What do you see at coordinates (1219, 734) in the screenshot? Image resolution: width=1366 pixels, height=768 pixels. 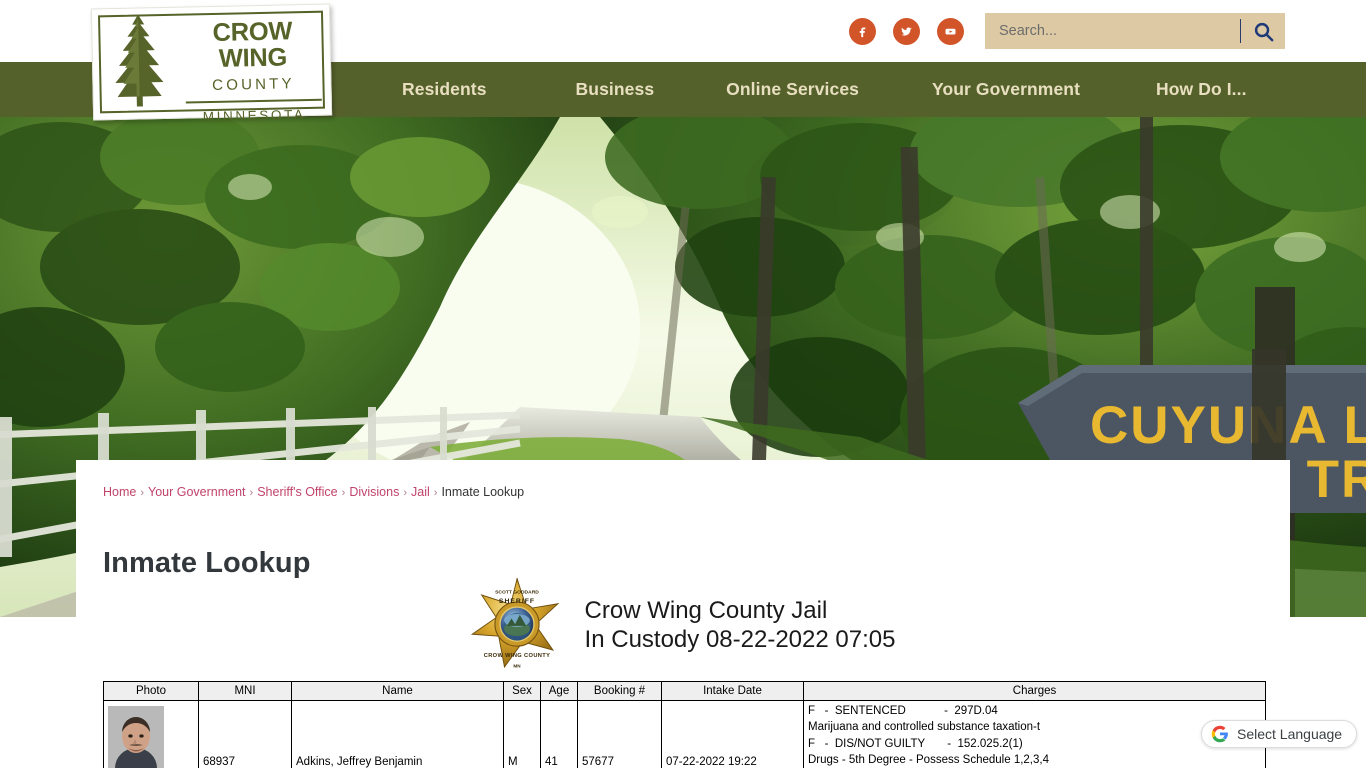 I see `google-g-icon` at bounding box center [1219, 734].